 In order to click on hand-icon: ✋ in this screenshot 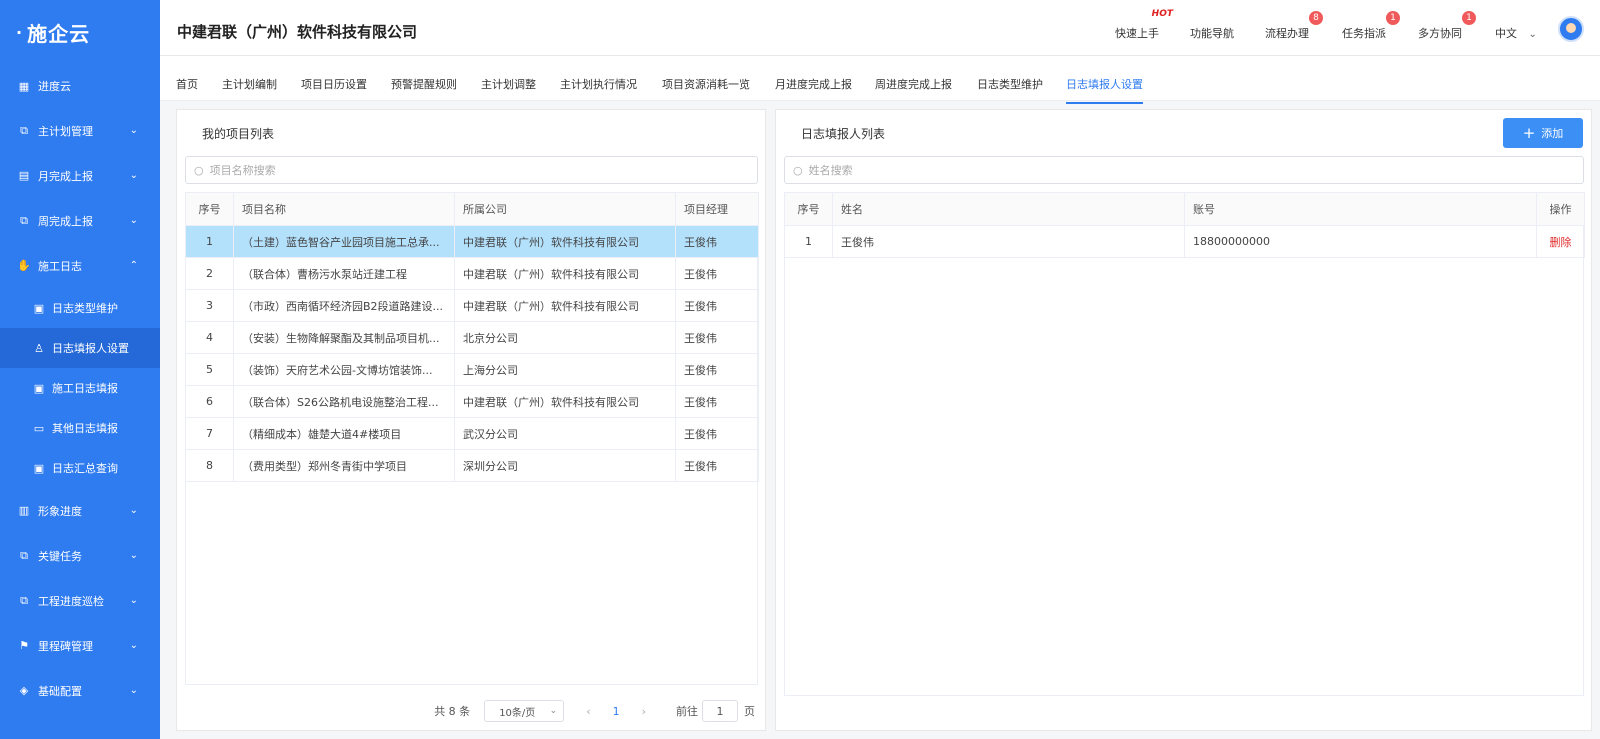, I will do `click(24, 265)`.